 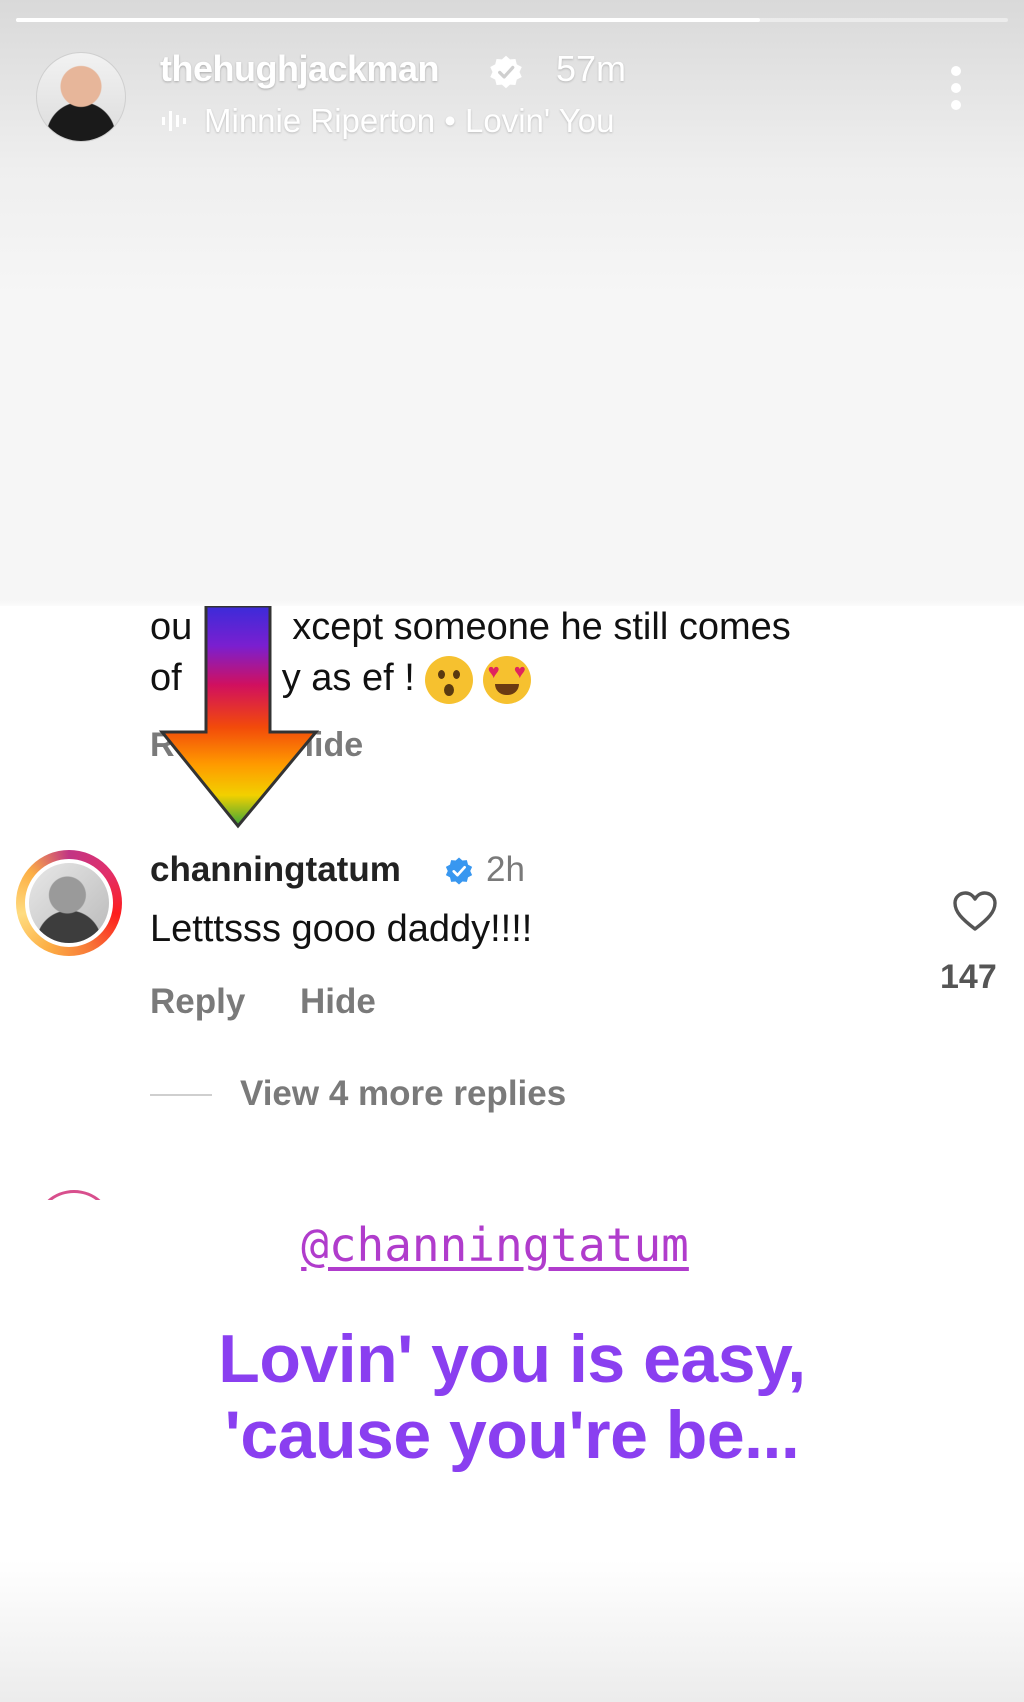 What do you see at coordinates (197, 1002) in the screenshot?
I see `reply-button: Reply` at bounding box center [197, 1002].